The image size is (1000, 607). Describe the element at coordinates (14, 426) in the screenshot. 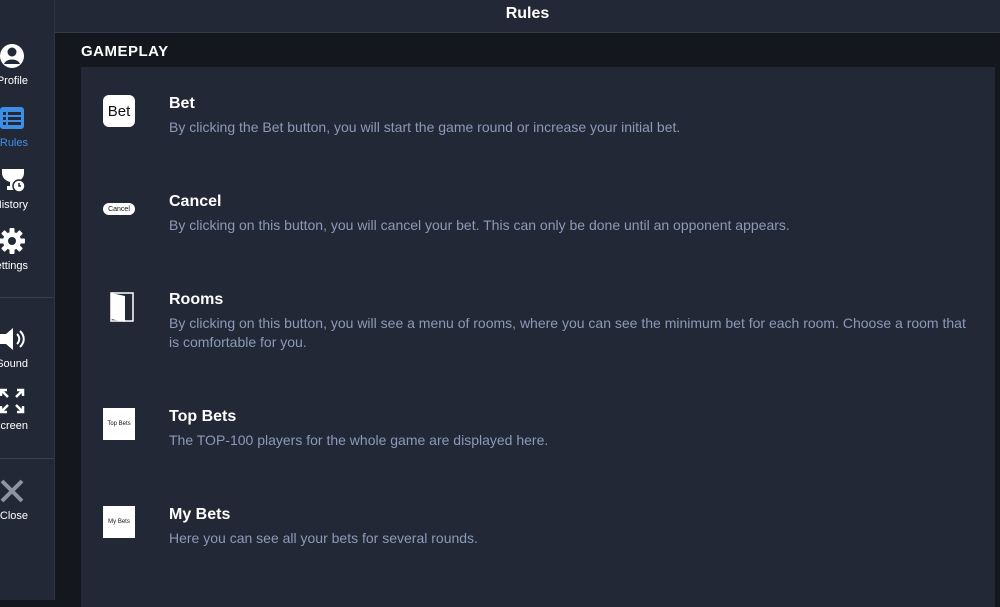

I see `sidebar-item-label: Fullscreen` at that location.